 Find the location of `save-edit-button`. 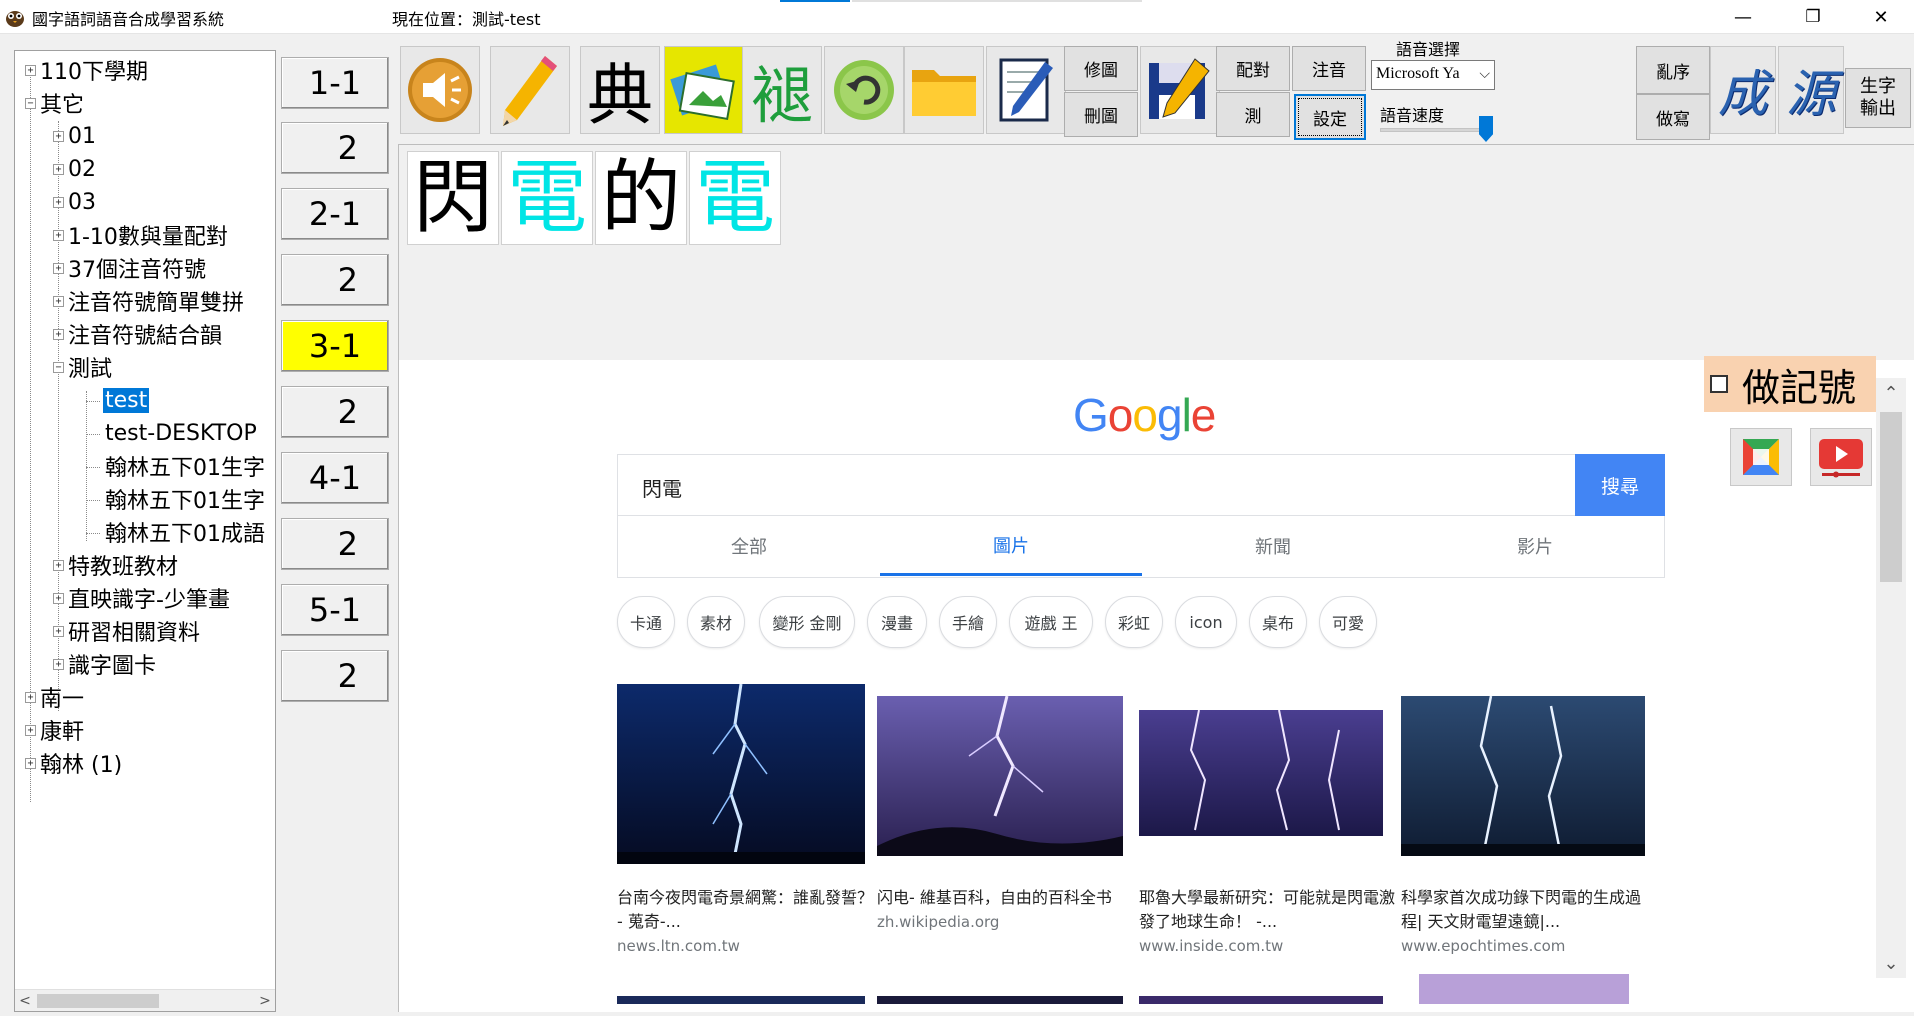

save-edit-button is located at coordinates (1180, 90).